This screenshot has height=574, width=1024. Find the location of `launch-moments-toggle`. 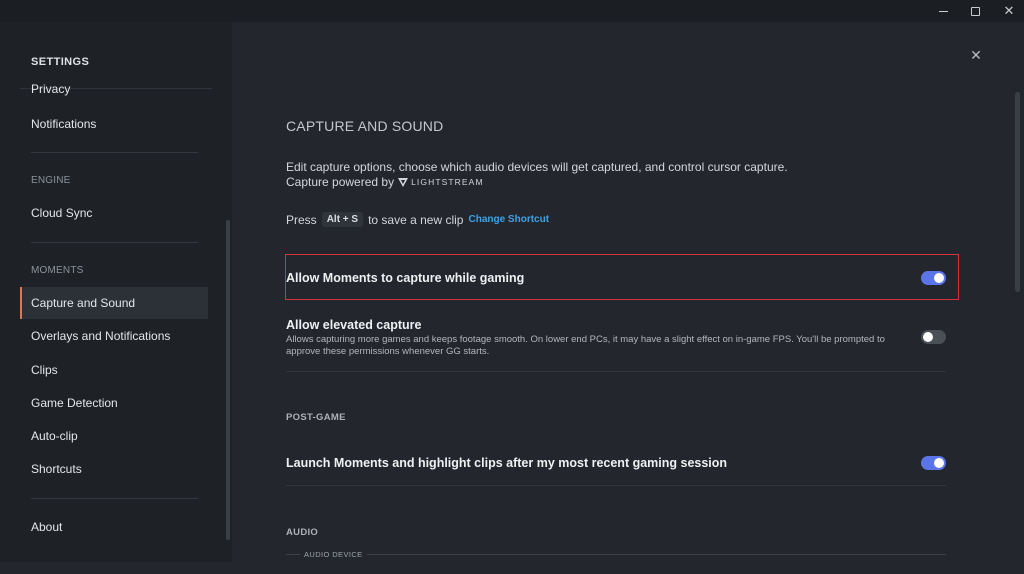

launch-moments-toggle is located at coordinates (933, 463).